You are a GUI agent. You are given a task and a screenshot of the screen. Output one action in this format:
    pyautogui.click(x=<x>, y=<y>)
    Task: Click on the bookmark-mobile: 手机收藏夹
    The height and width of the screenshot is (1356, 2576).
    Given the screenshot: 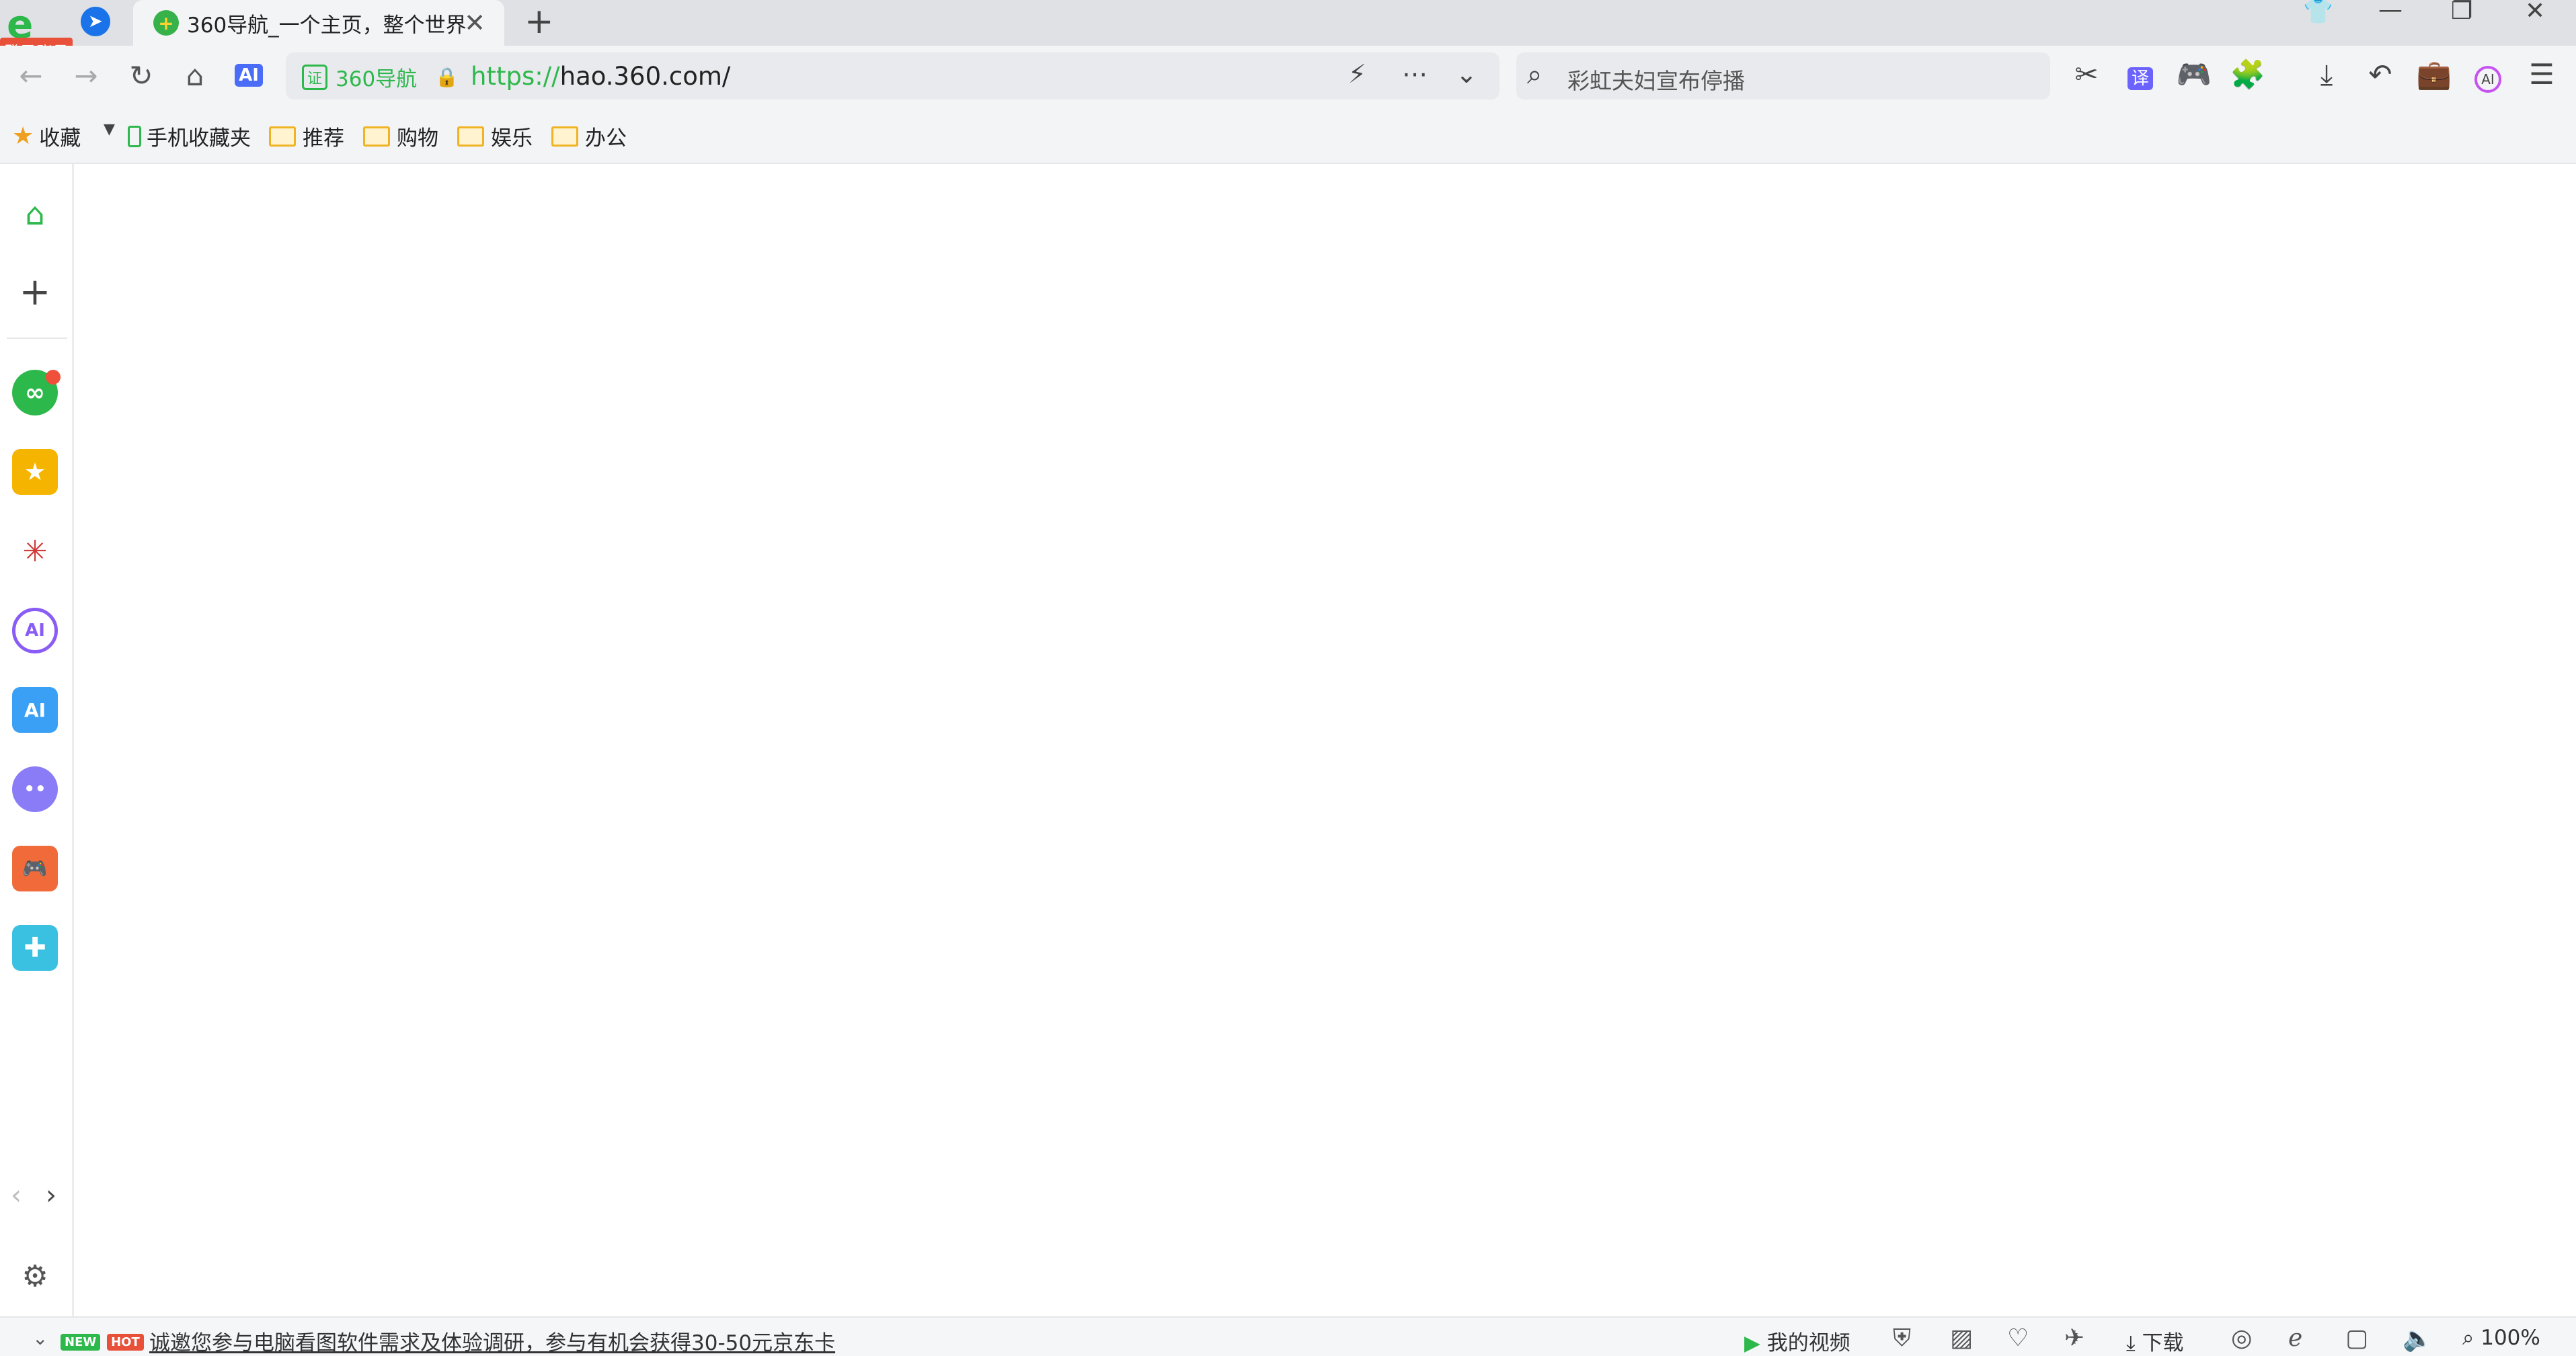 What is the action you would take?
    pyautogui.click(x=190, y=136)
    